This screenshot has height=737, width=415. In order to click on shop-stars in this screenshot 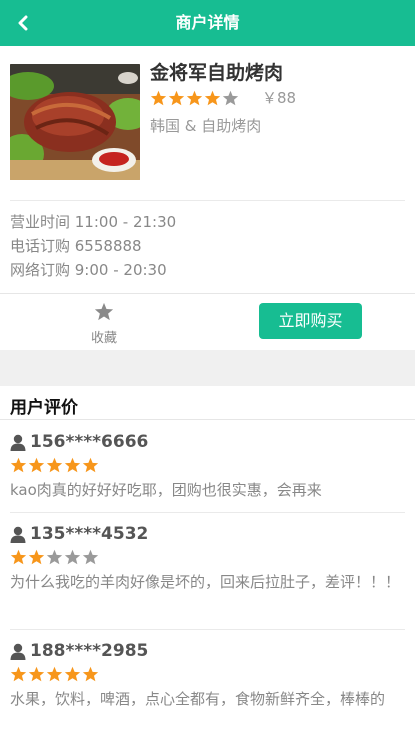, I will do `click(195, 98)`.